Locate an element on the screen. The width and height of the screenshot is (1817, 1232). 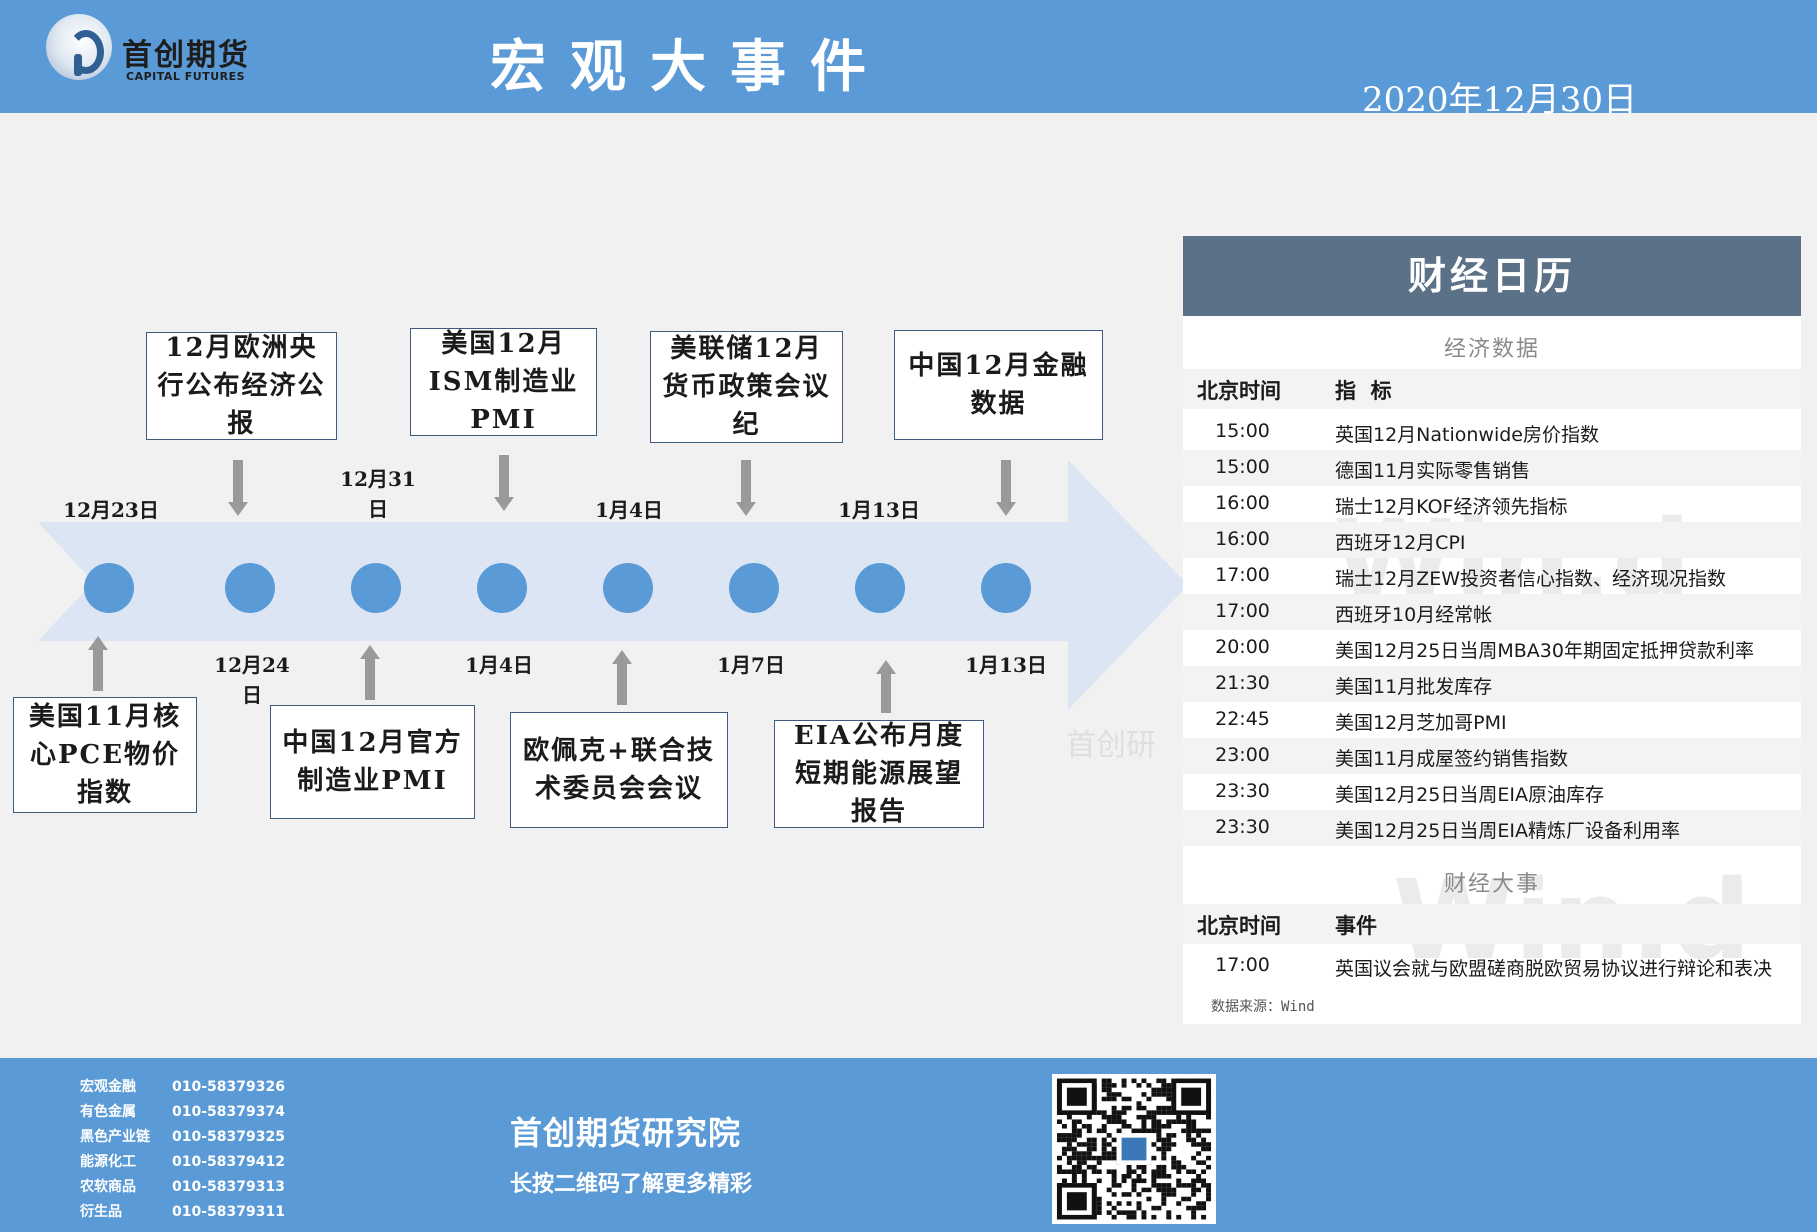
econ-row: 15:00 德国11月实际零售销售 is located at coordinates (1492, 468).